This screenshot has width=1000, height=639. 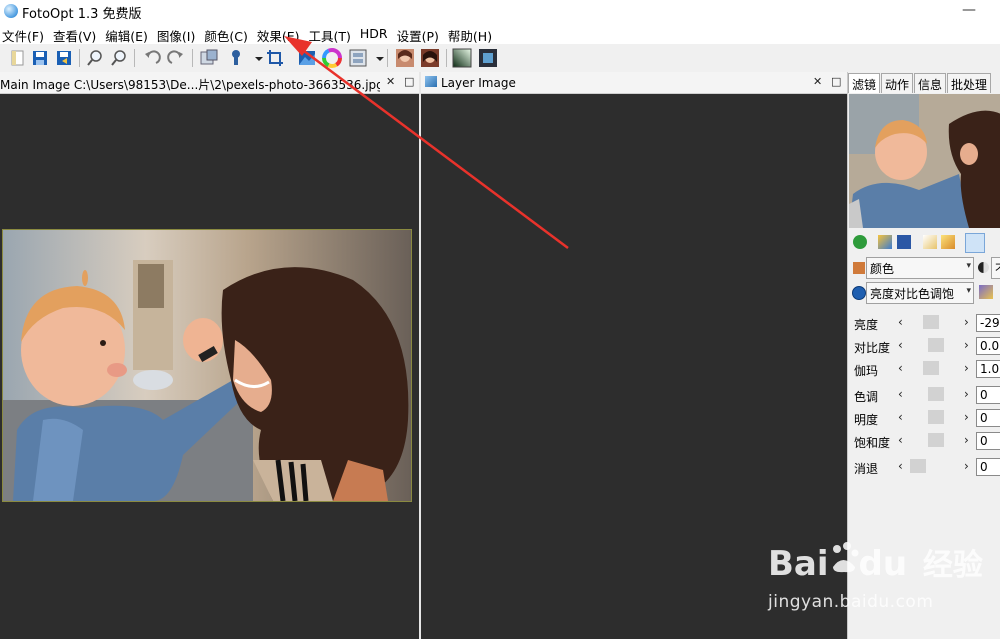 I want to click on title-bar: FotoOpt 1.3 免费版 —, so click(x=500, y=11).